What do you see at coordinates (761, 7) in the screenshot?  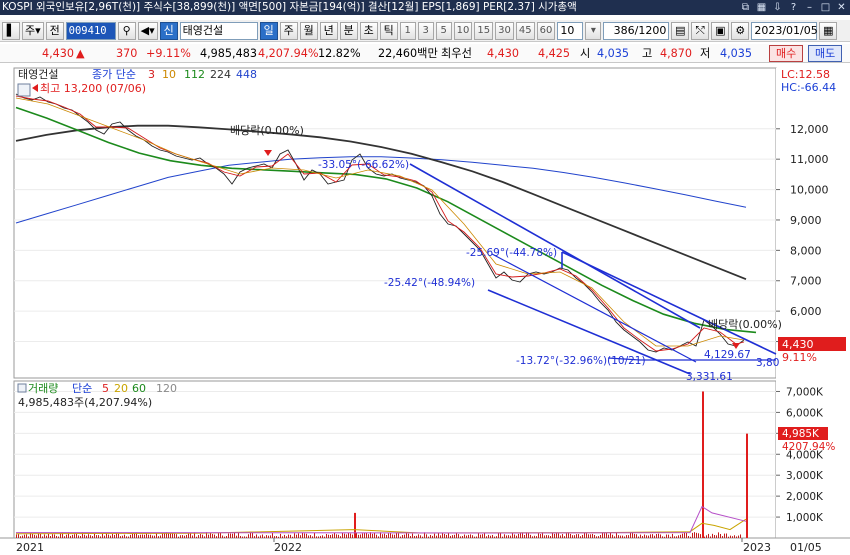 I see `grid-icon: ▦` at bounding box center [761, 7].